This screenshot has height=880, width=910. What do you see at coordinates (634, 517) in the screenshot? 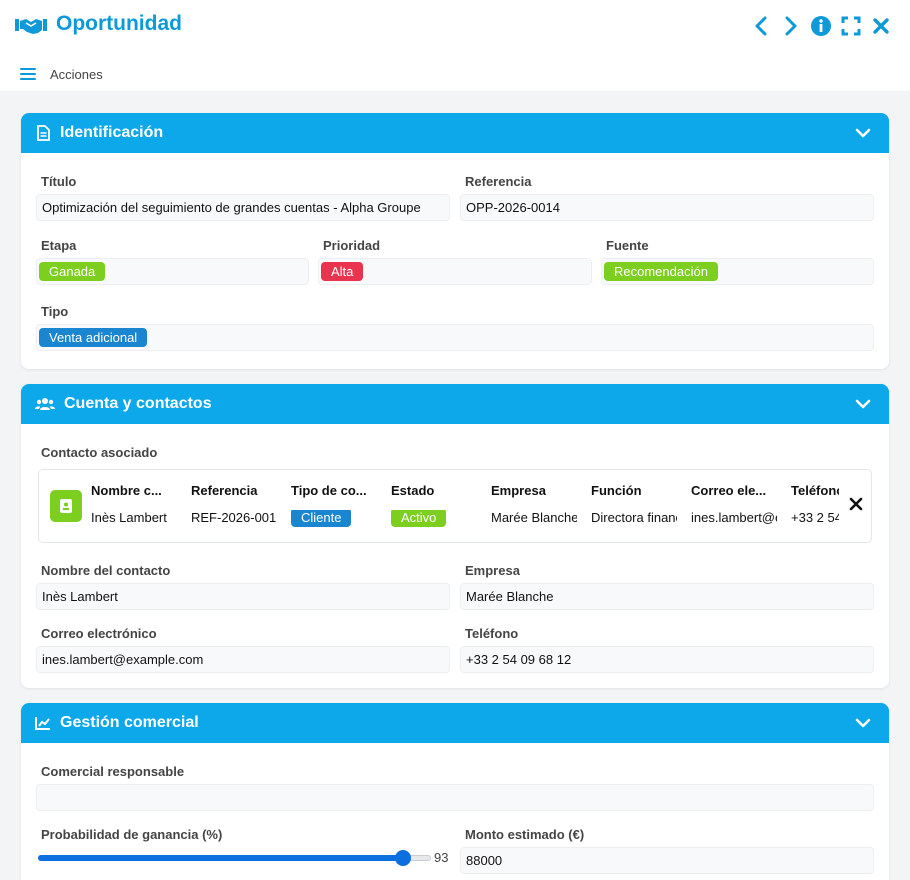
I see `contact-col-value: Directora financiera` at bounding box center [634, 517].